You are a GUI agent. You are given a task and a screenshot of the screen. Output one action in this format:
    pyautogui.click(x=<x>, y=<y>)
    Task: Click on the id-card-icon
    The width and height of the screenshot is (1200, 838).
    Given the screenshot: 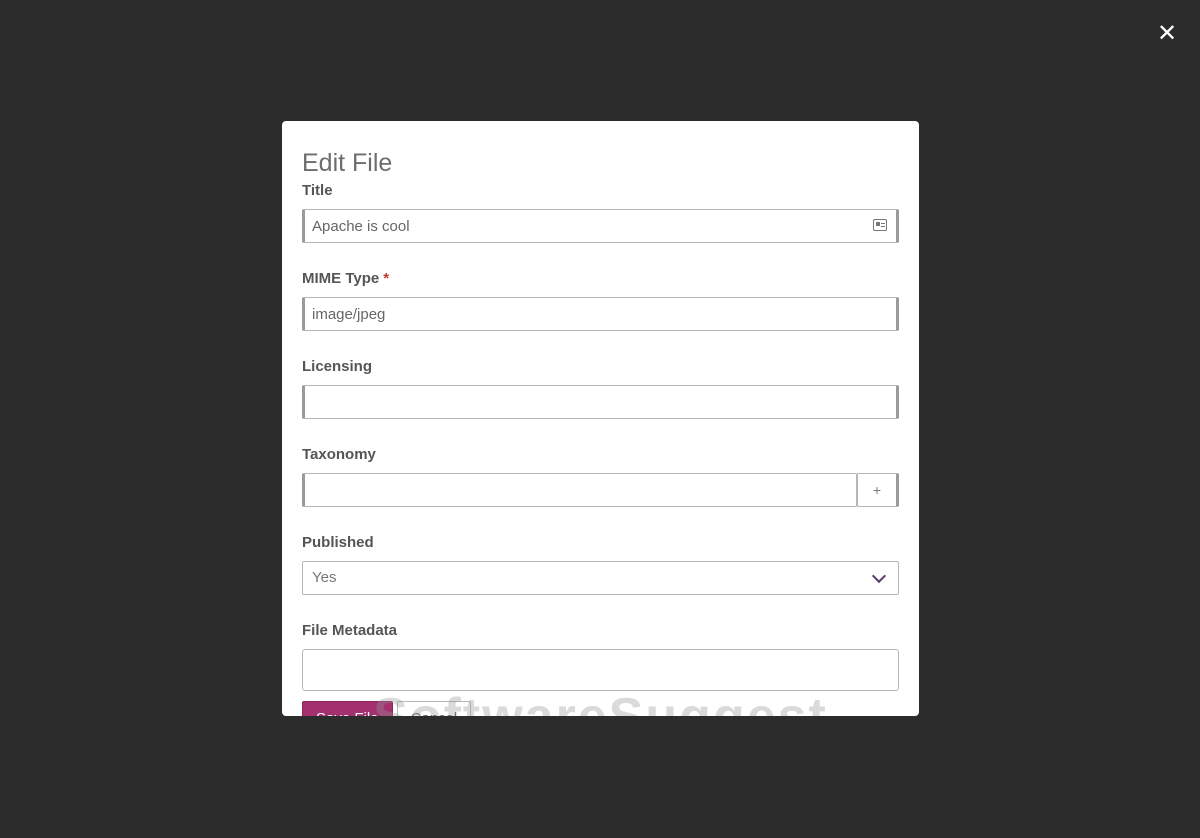 What is the action you would take?
    pyautogui.click(x=880, y=225)
    